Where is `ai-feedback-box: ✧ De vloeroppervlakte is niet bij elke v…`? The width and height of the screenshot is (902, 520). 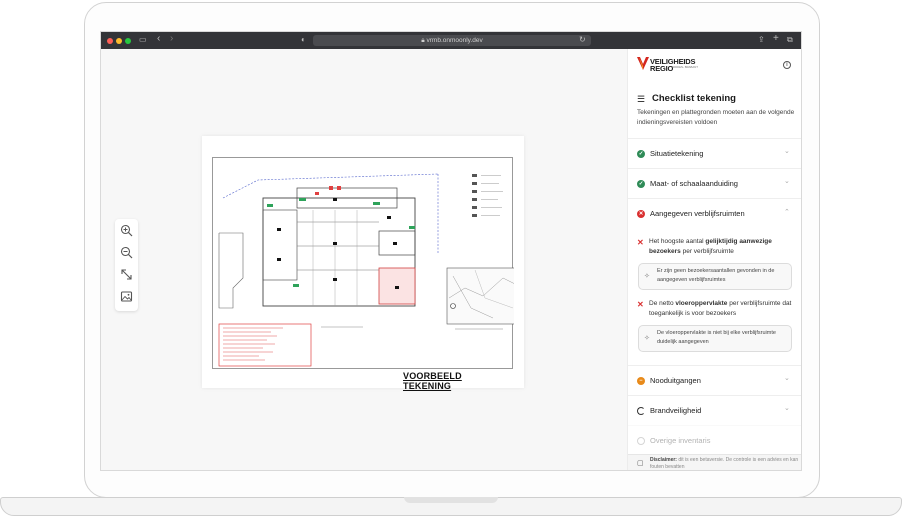
ai-feedback-box: ✧ De vloeroppervlakte is niet bij elke v… is located at coordinates (715, 338).